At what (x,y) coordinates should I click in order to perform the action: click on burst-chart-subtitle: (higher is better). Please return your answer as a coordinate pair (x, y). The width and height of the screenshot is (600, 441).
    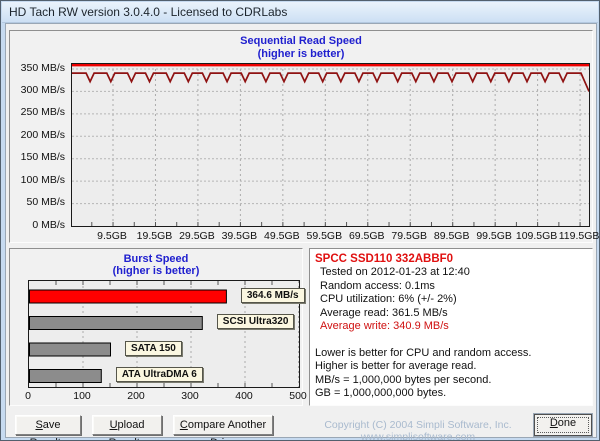
    Looking at the image, I should click on (156, 271).